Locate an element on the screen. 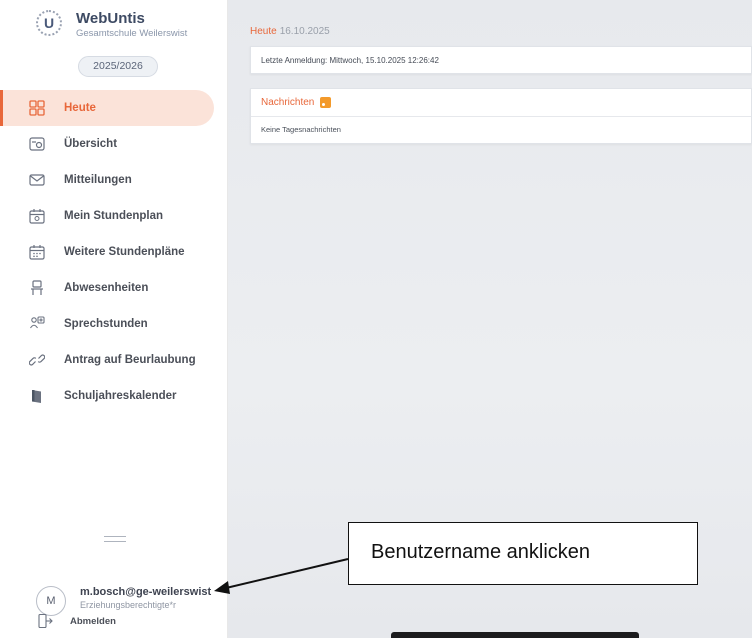  news-header: Nachrichten is located at coordinates (501, 103).